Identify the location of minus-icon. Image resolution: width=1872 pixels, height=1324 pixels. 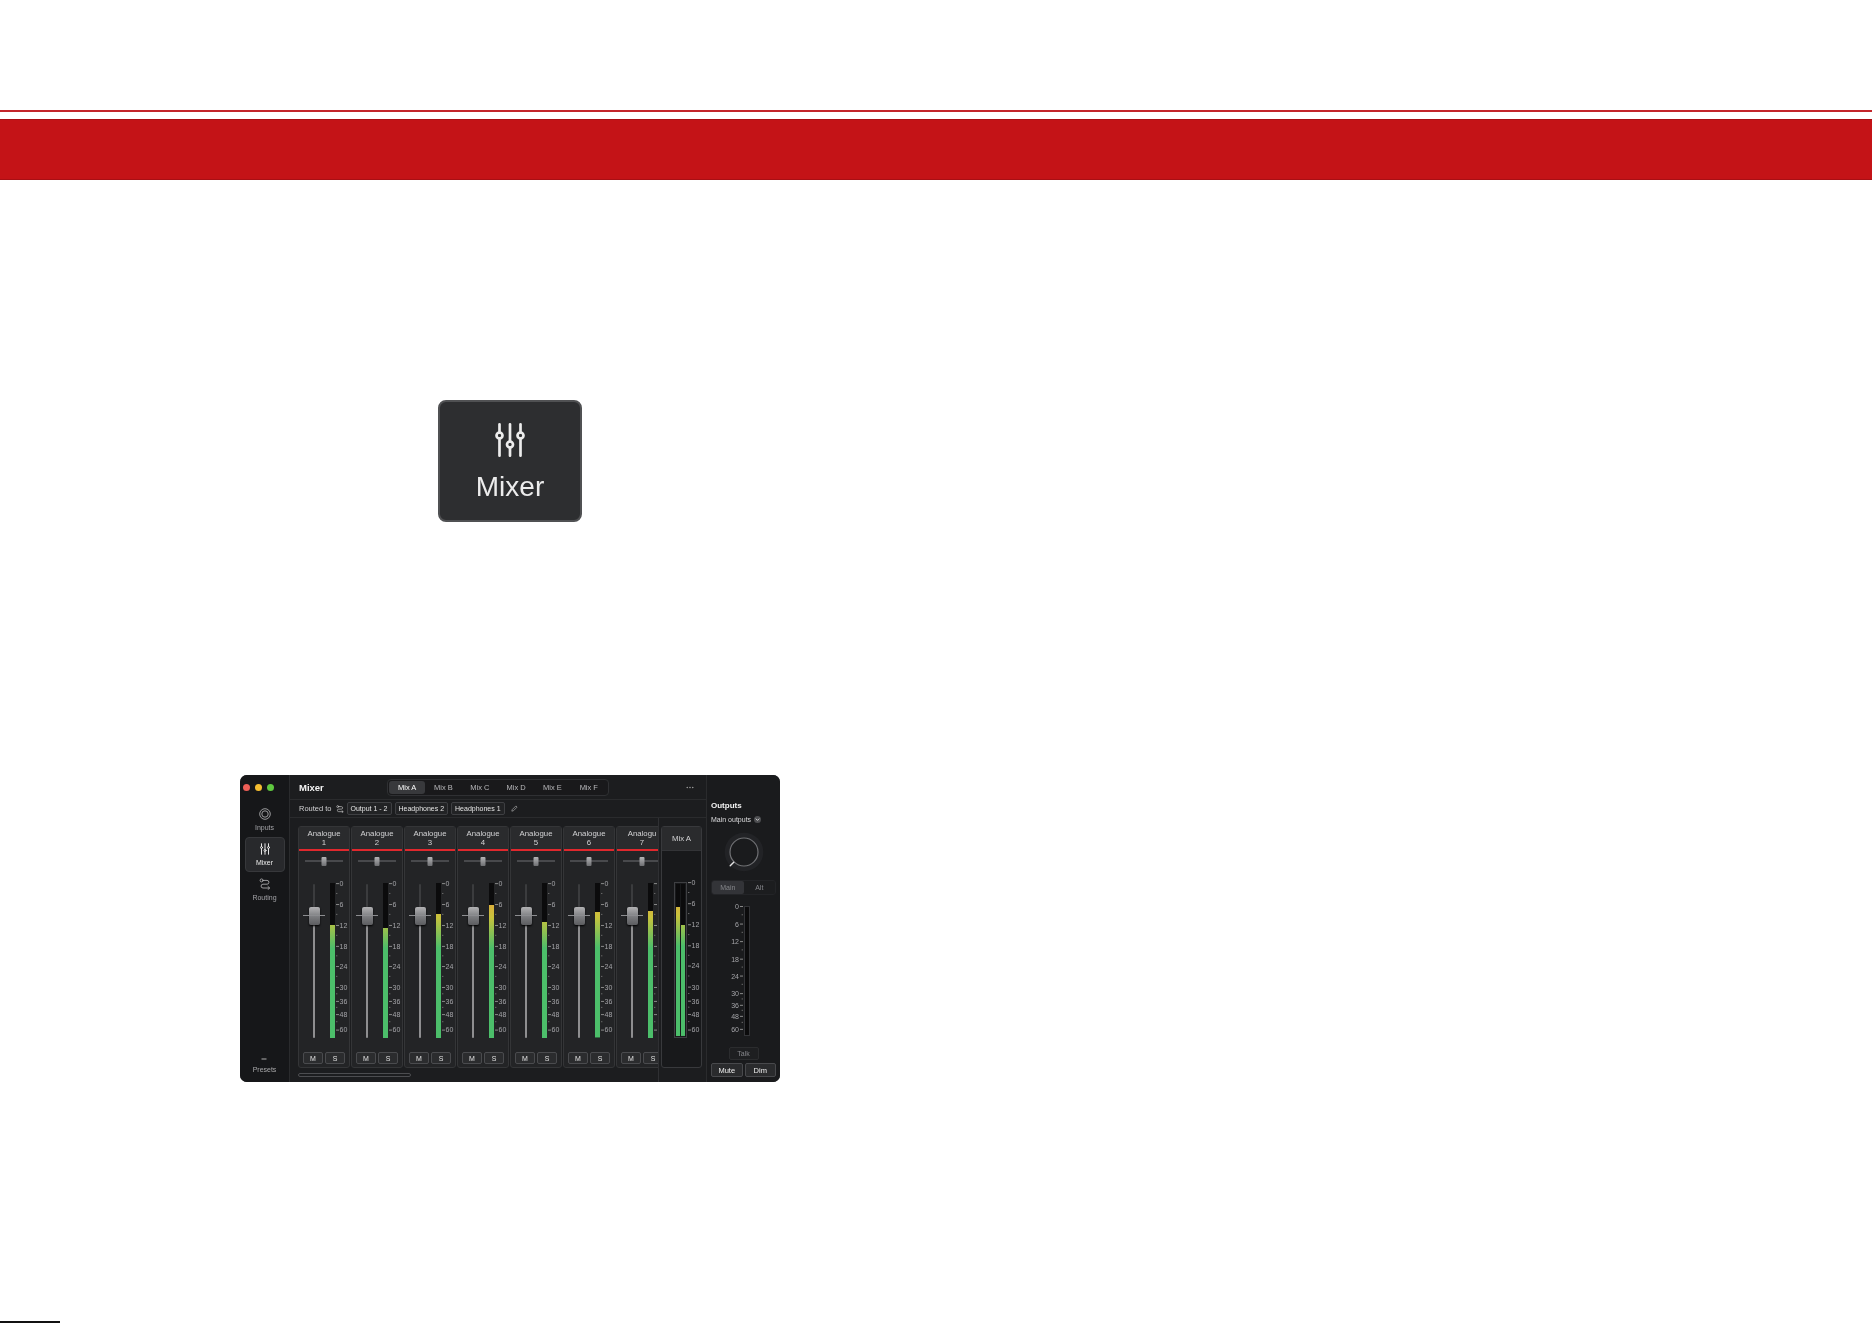
(264, 1059).